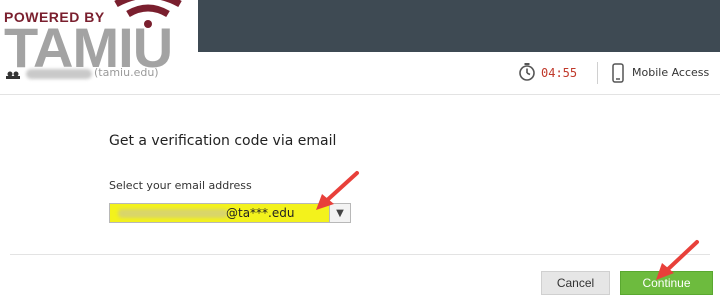  I want to click on user-domain: (tamiu.edu), so click(126, 72).